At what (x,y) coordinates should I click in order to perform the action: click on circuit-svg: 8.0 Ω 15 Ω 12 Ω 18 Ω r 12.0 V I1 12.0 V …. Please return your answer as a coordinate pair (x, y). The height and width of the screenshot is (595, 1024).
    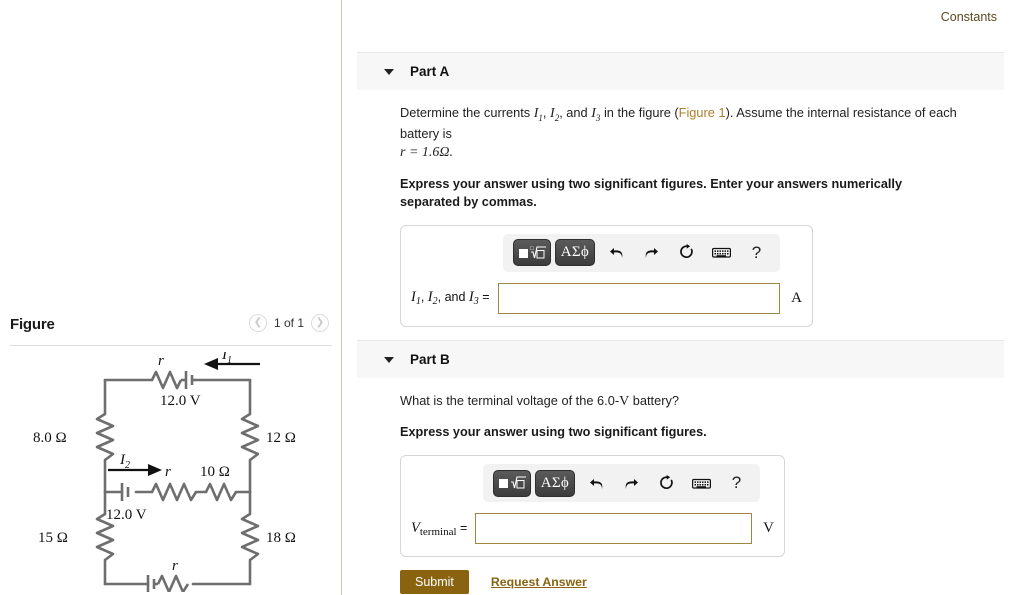
    Looking at the image, I should click on (164, 471).